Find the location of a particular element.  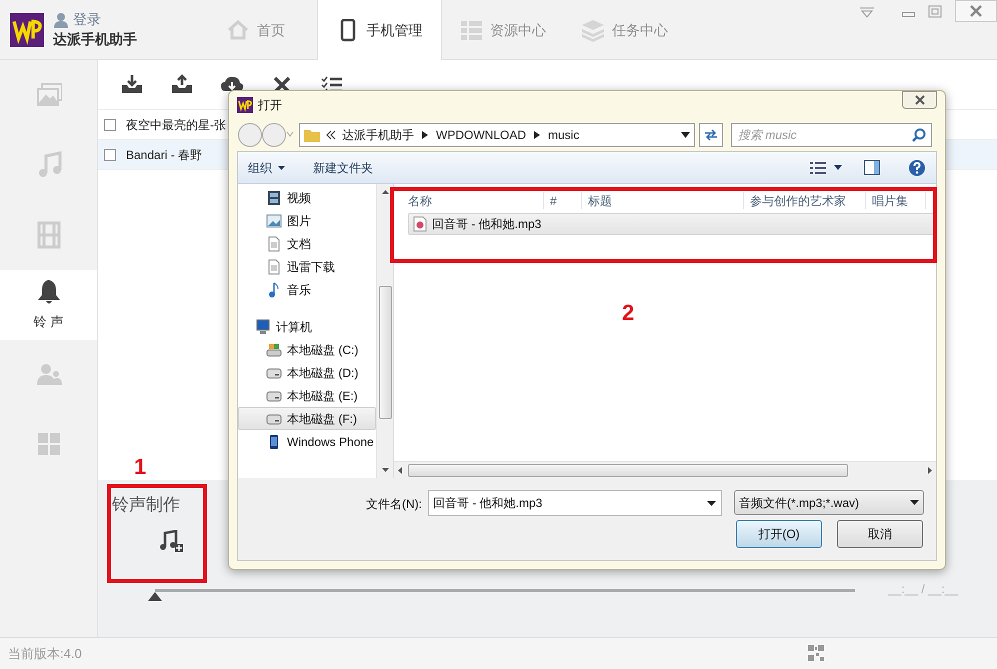

search-icon is located at coordinates (919, 135).